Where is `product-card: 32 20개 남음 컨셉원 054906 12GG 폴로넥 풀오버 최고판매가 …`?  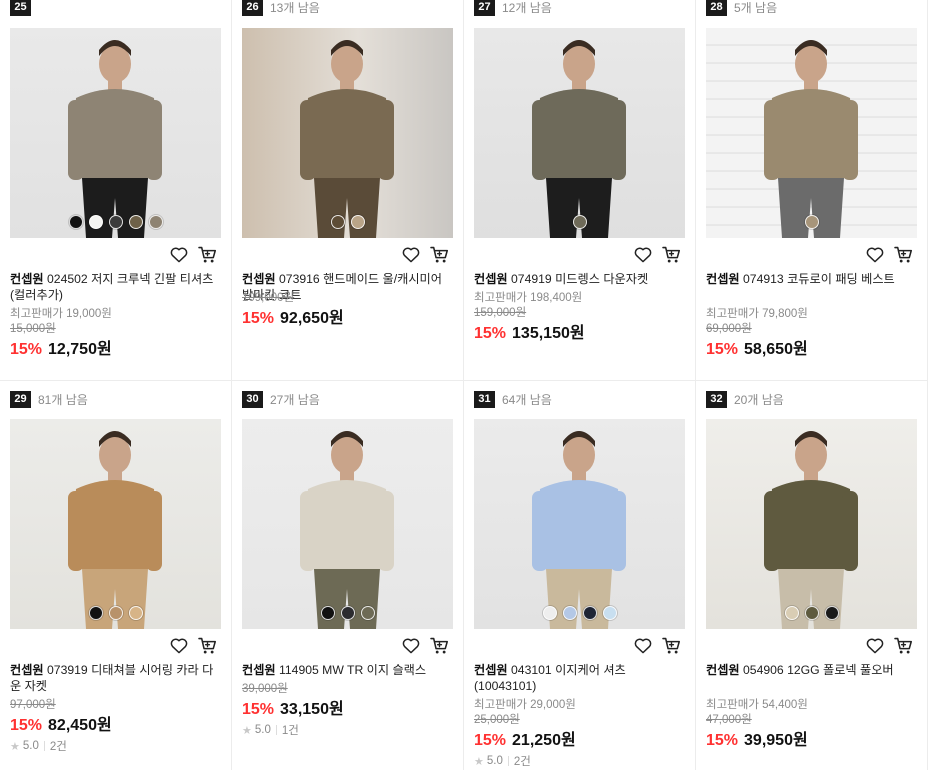
product-card: 32 20개 남음 컨셉원 054906 12GG 폴로넥 풀오버 최고판매가 … is located at coordinates (812, 575).